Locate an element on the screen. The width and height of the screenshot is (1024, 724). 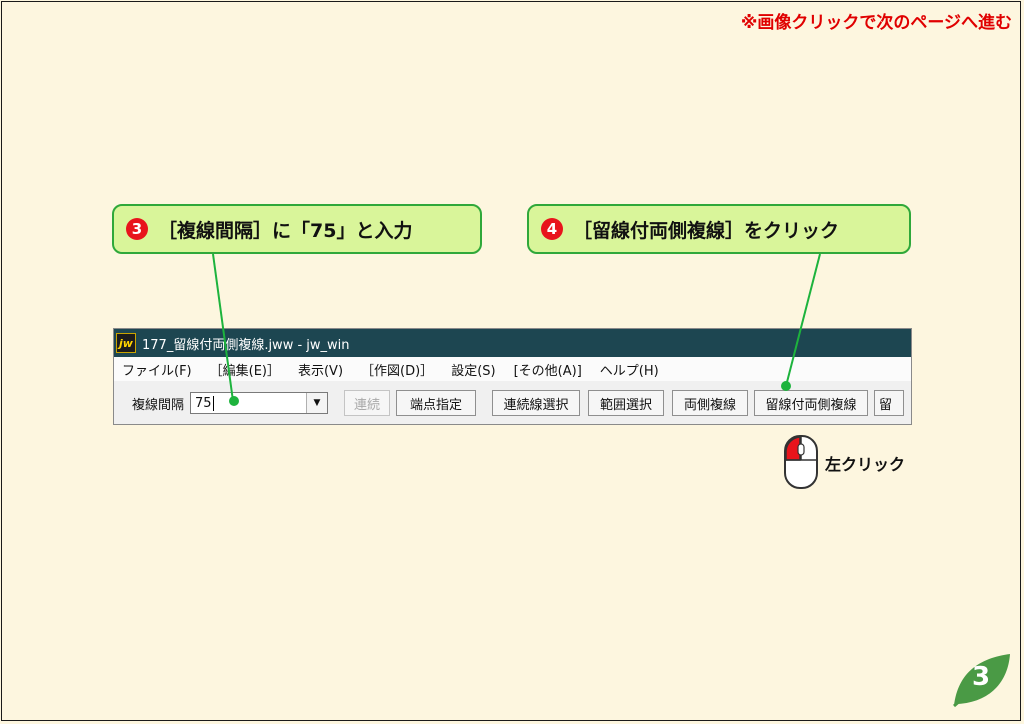
connector-step3 is located at coordinates (223, 327).